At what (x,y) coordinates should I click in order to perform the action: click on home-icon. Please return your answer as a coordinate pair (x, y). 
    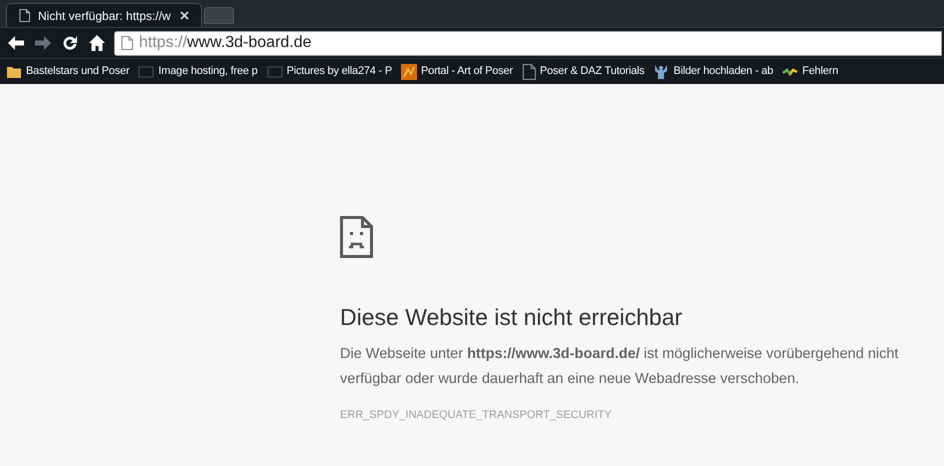
    Looking at the image, I should click on (97, 43).